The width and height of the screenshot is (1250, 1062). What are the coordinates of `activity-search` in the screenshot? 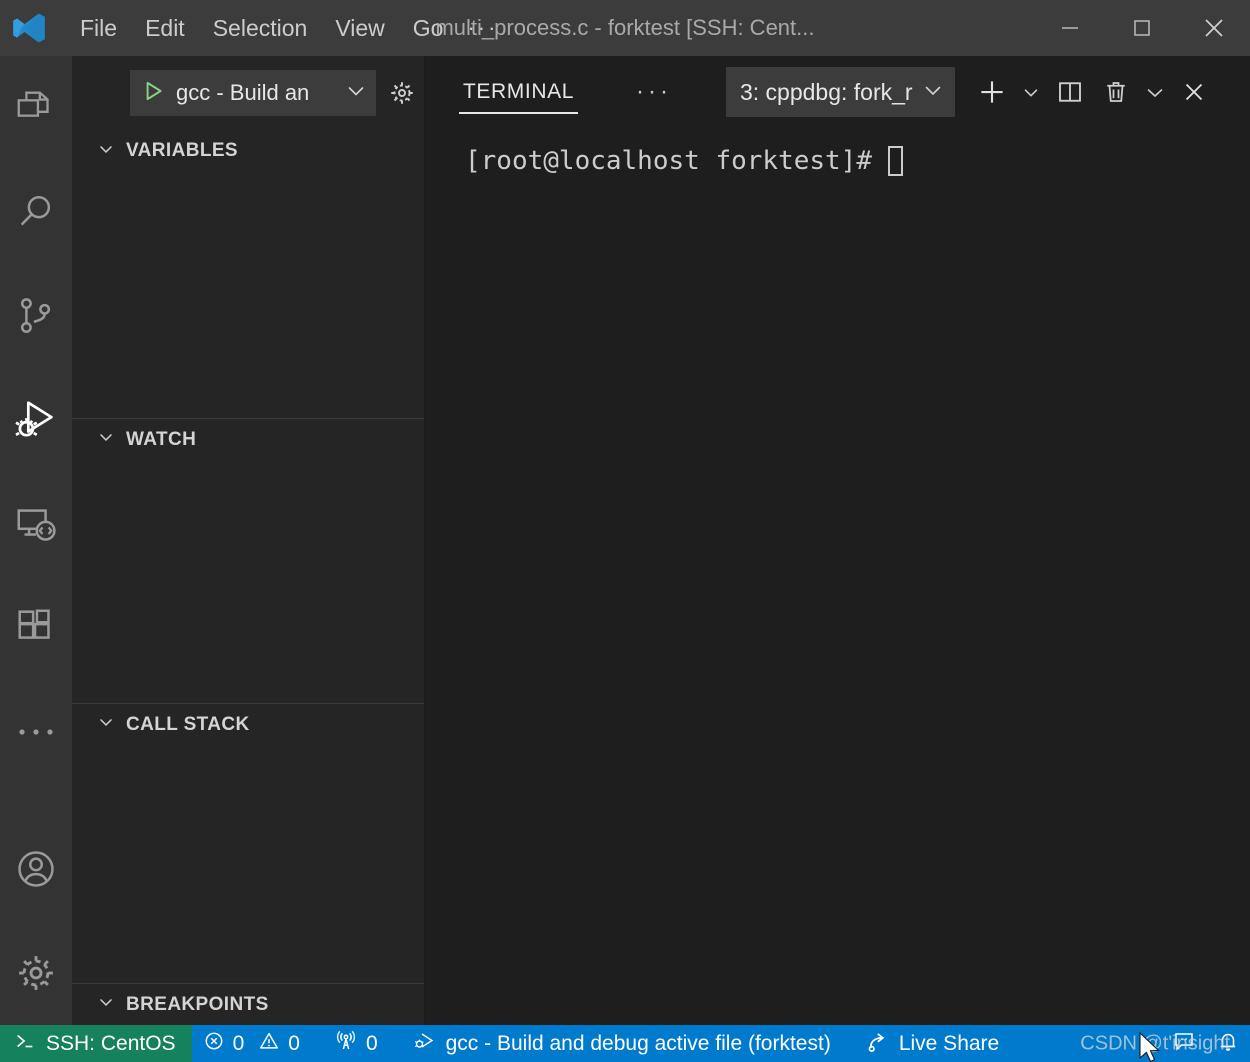 It's located at (36, 212).